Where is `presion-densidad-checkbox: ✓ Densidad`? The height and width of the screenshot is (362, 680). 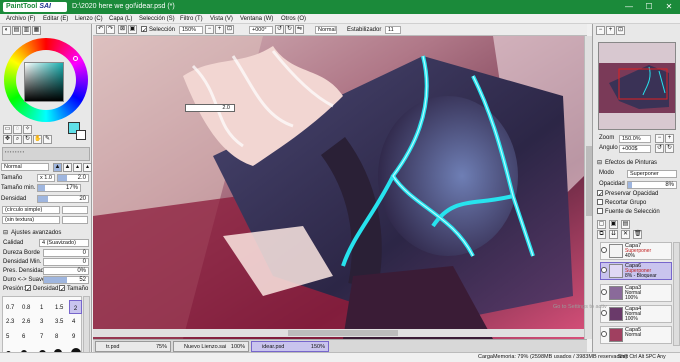 presion-densidad-checkbox: ✓ Densidad is located at coordinates (41, 289).